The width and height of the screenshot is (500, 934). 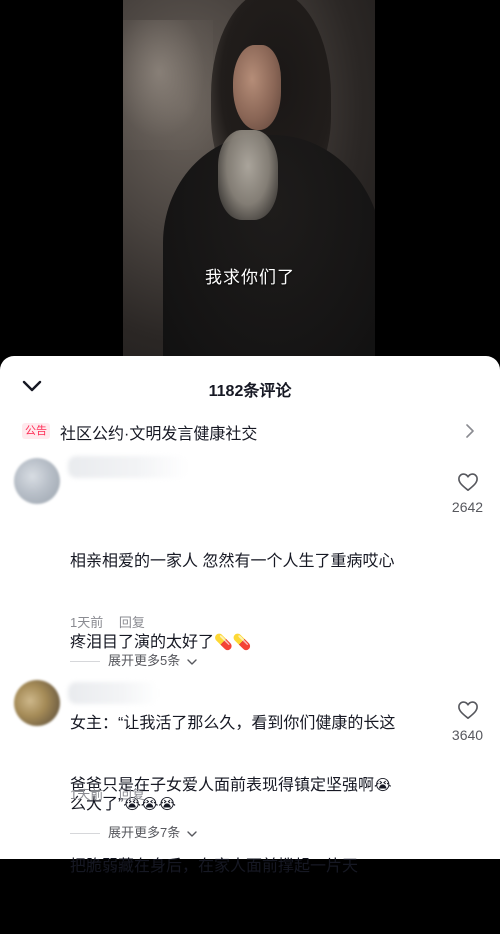 I want to click on expand-replies-button: 展开更多7条, so click(x=133, y=832).